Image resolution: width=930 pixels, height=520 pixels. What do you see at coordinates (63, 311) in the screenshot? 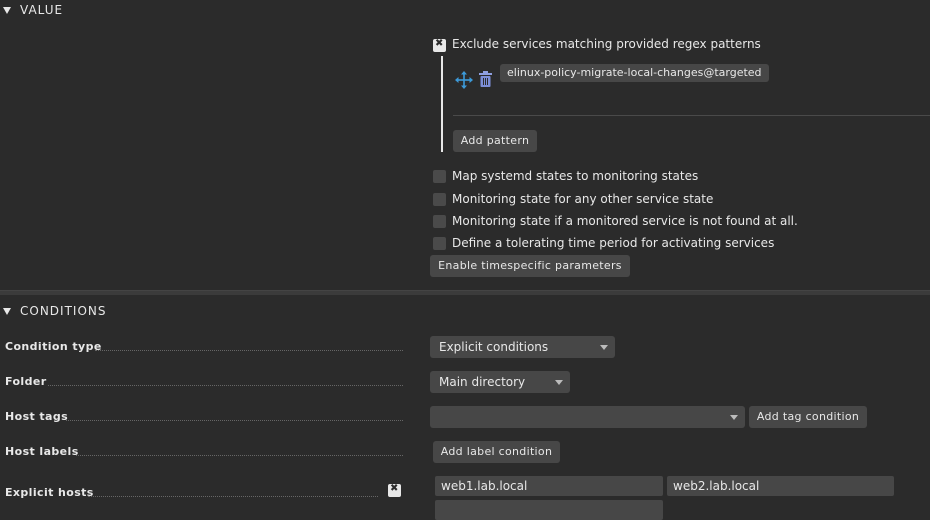
I see `conditions-section-title: CONDITIONS` at bounding box center [63, 311].